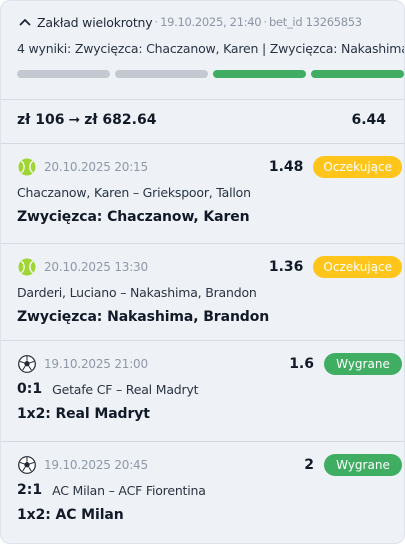 The height and width of the screenshot is (544, 405). What do you see at coordinates (209, 167) in the screenshot?
I see `leg-header: 20.10.2025 20:15 1.48 Oczekujące` at bounding box center [209, 167].